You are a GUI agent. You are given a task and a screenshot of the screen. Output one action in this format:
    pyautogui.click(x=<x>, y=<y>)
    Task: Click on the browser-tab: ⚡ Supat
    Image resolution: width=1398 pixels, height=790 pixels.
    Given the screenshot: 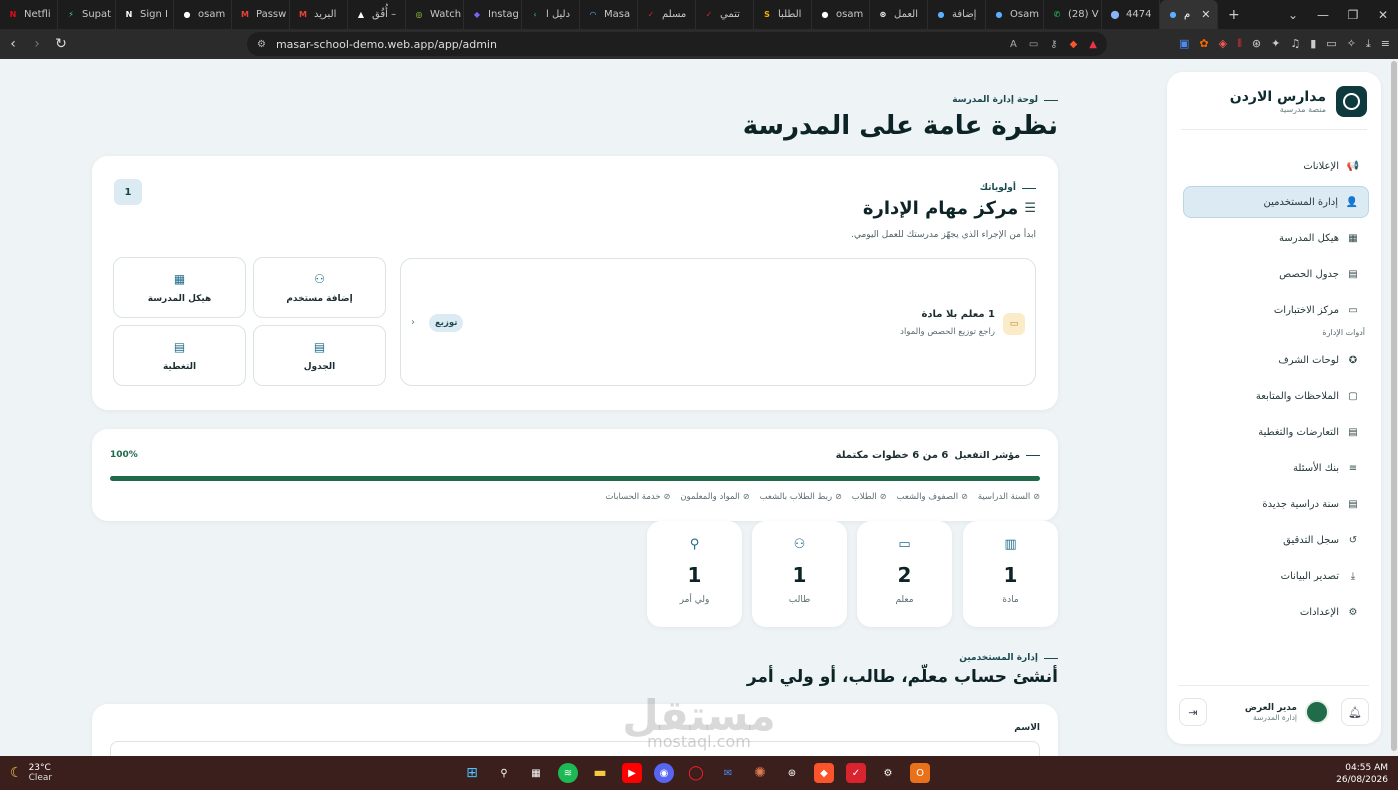 What is the action you would take?
    pyautogui.click(x=87, y=14)
    